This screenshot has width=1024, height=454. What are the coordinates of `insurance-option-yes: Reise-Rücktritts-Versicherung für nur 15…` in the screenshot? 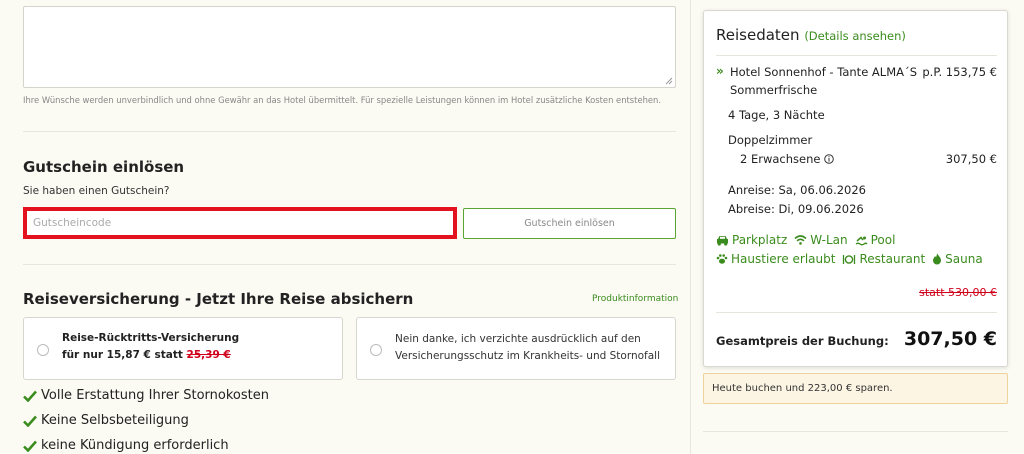 It's located at (183, 348).